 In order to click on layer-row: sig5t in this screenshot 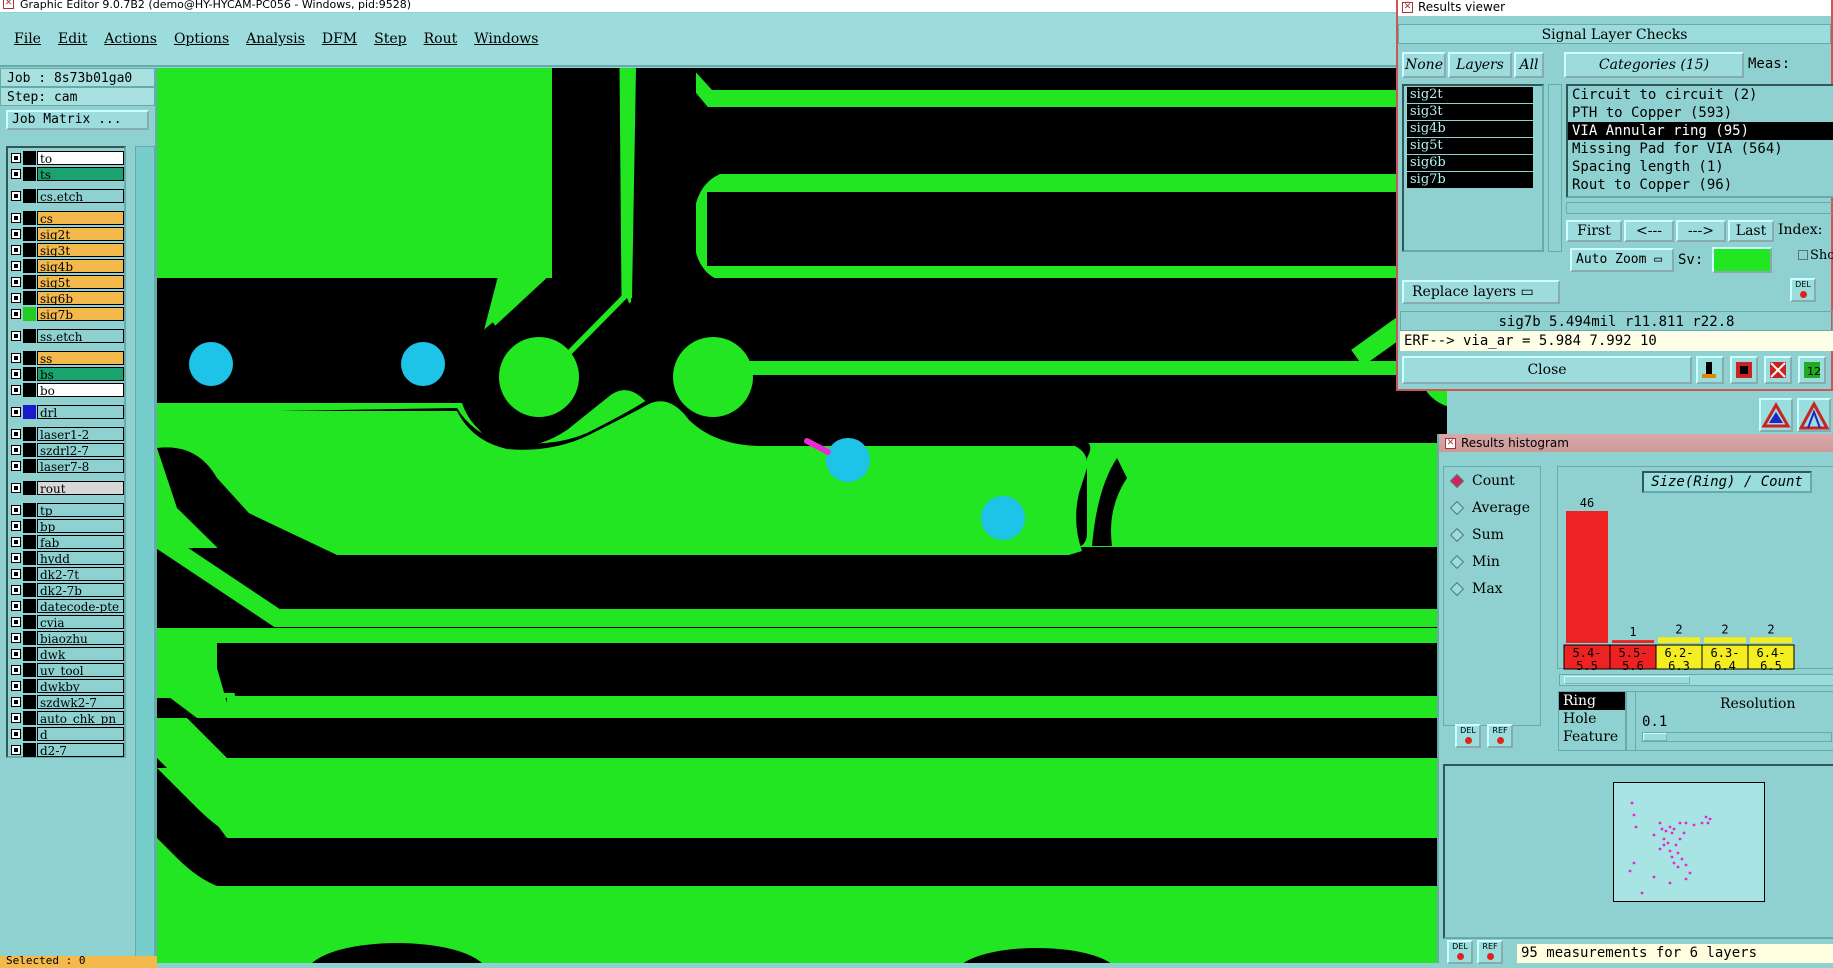, I will do `click(66, 282)`.